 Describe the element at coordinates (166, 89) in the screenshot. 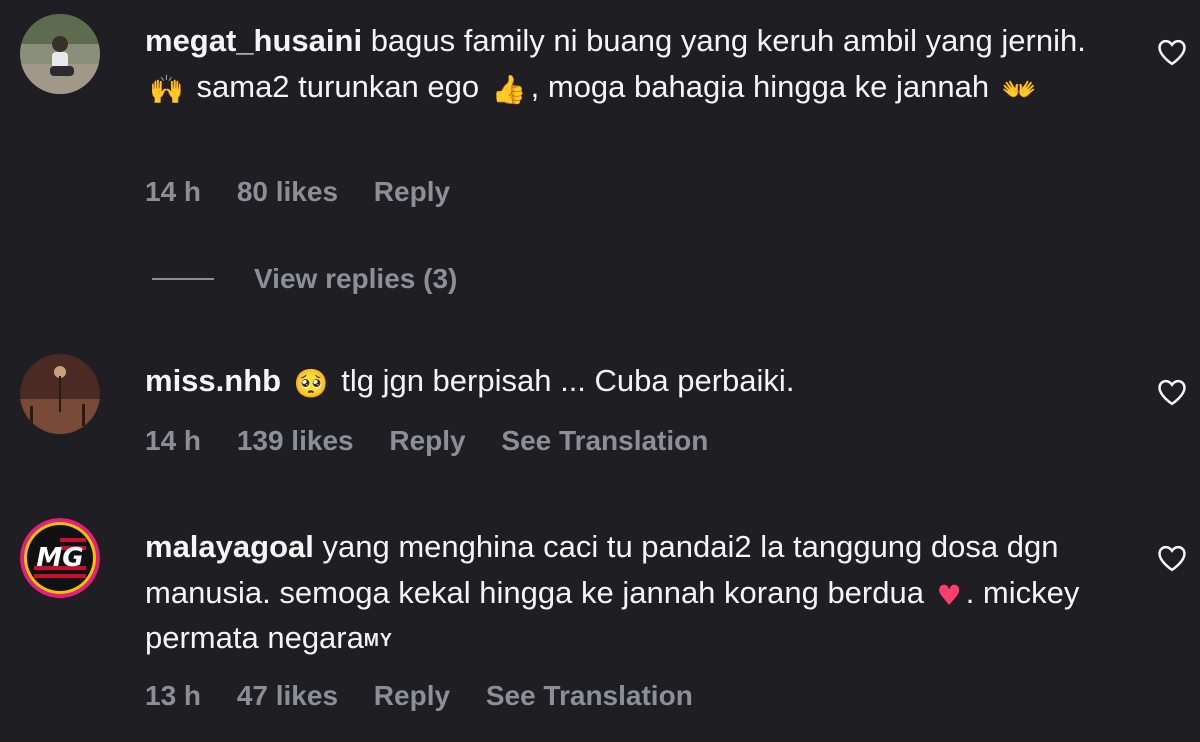

I see `raised-hands-icon: 🙌` at that location.